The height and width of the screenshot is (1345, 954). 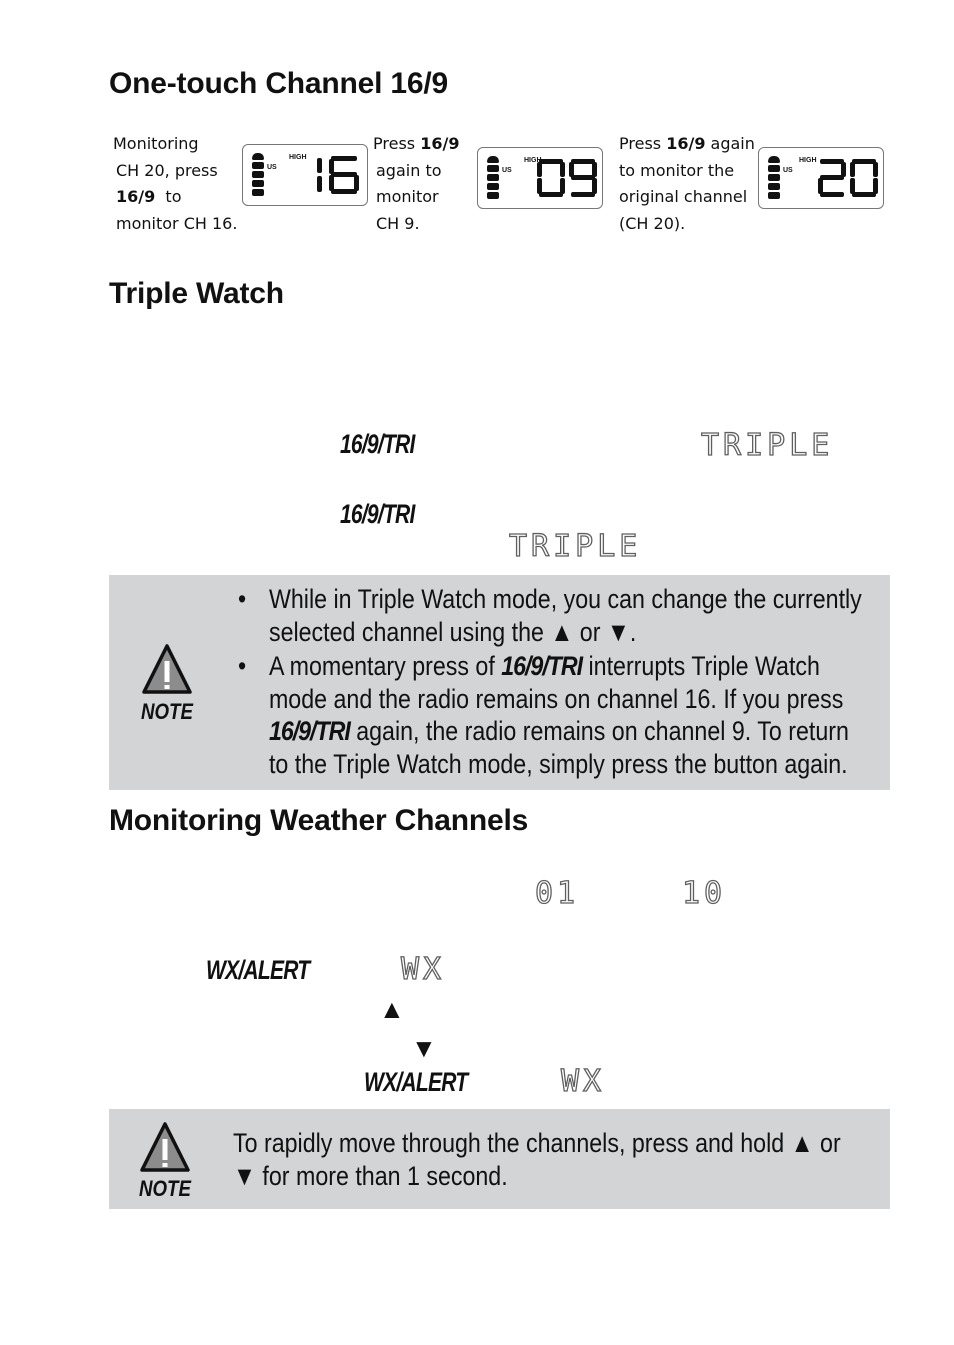 I want to click on step3-line1: Press 16/9 again, so click(x=687, y=143).